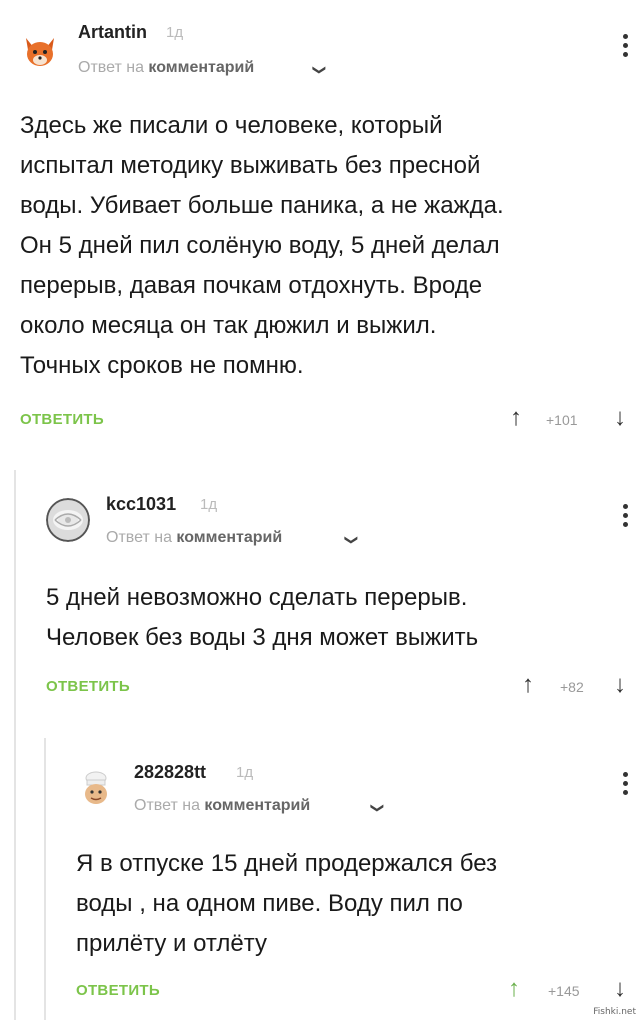 This screenshot has width=640, height=1020. Describe the element at coordinates (564, 991) in the screenshot. I see `score: +145` at that location.